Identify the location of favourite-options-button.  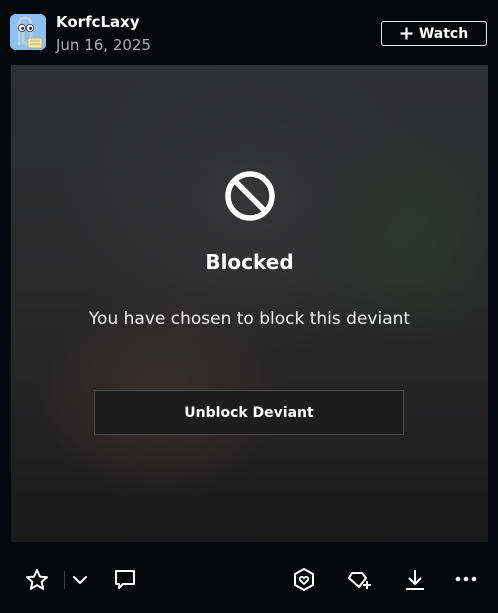
(80, 580).